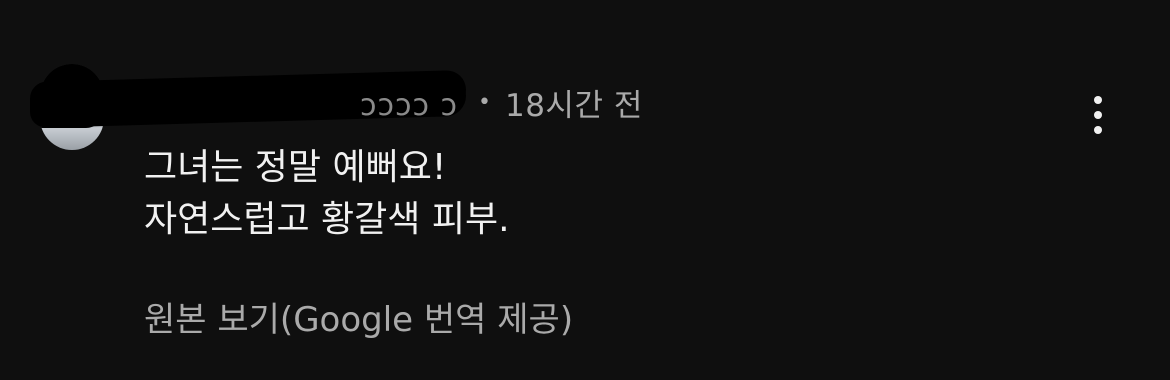 This screenshot has height=380, width=1170. What do you see at coordinates (1098, 100) in the screenshot?
I see `more-vert-icon` at bounding box center [1098, 100].